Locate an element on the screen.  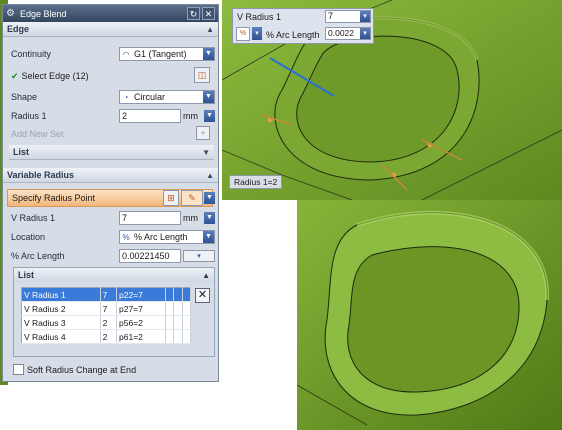
gear-icon: ⚙ is located at coordinates (11, 13).